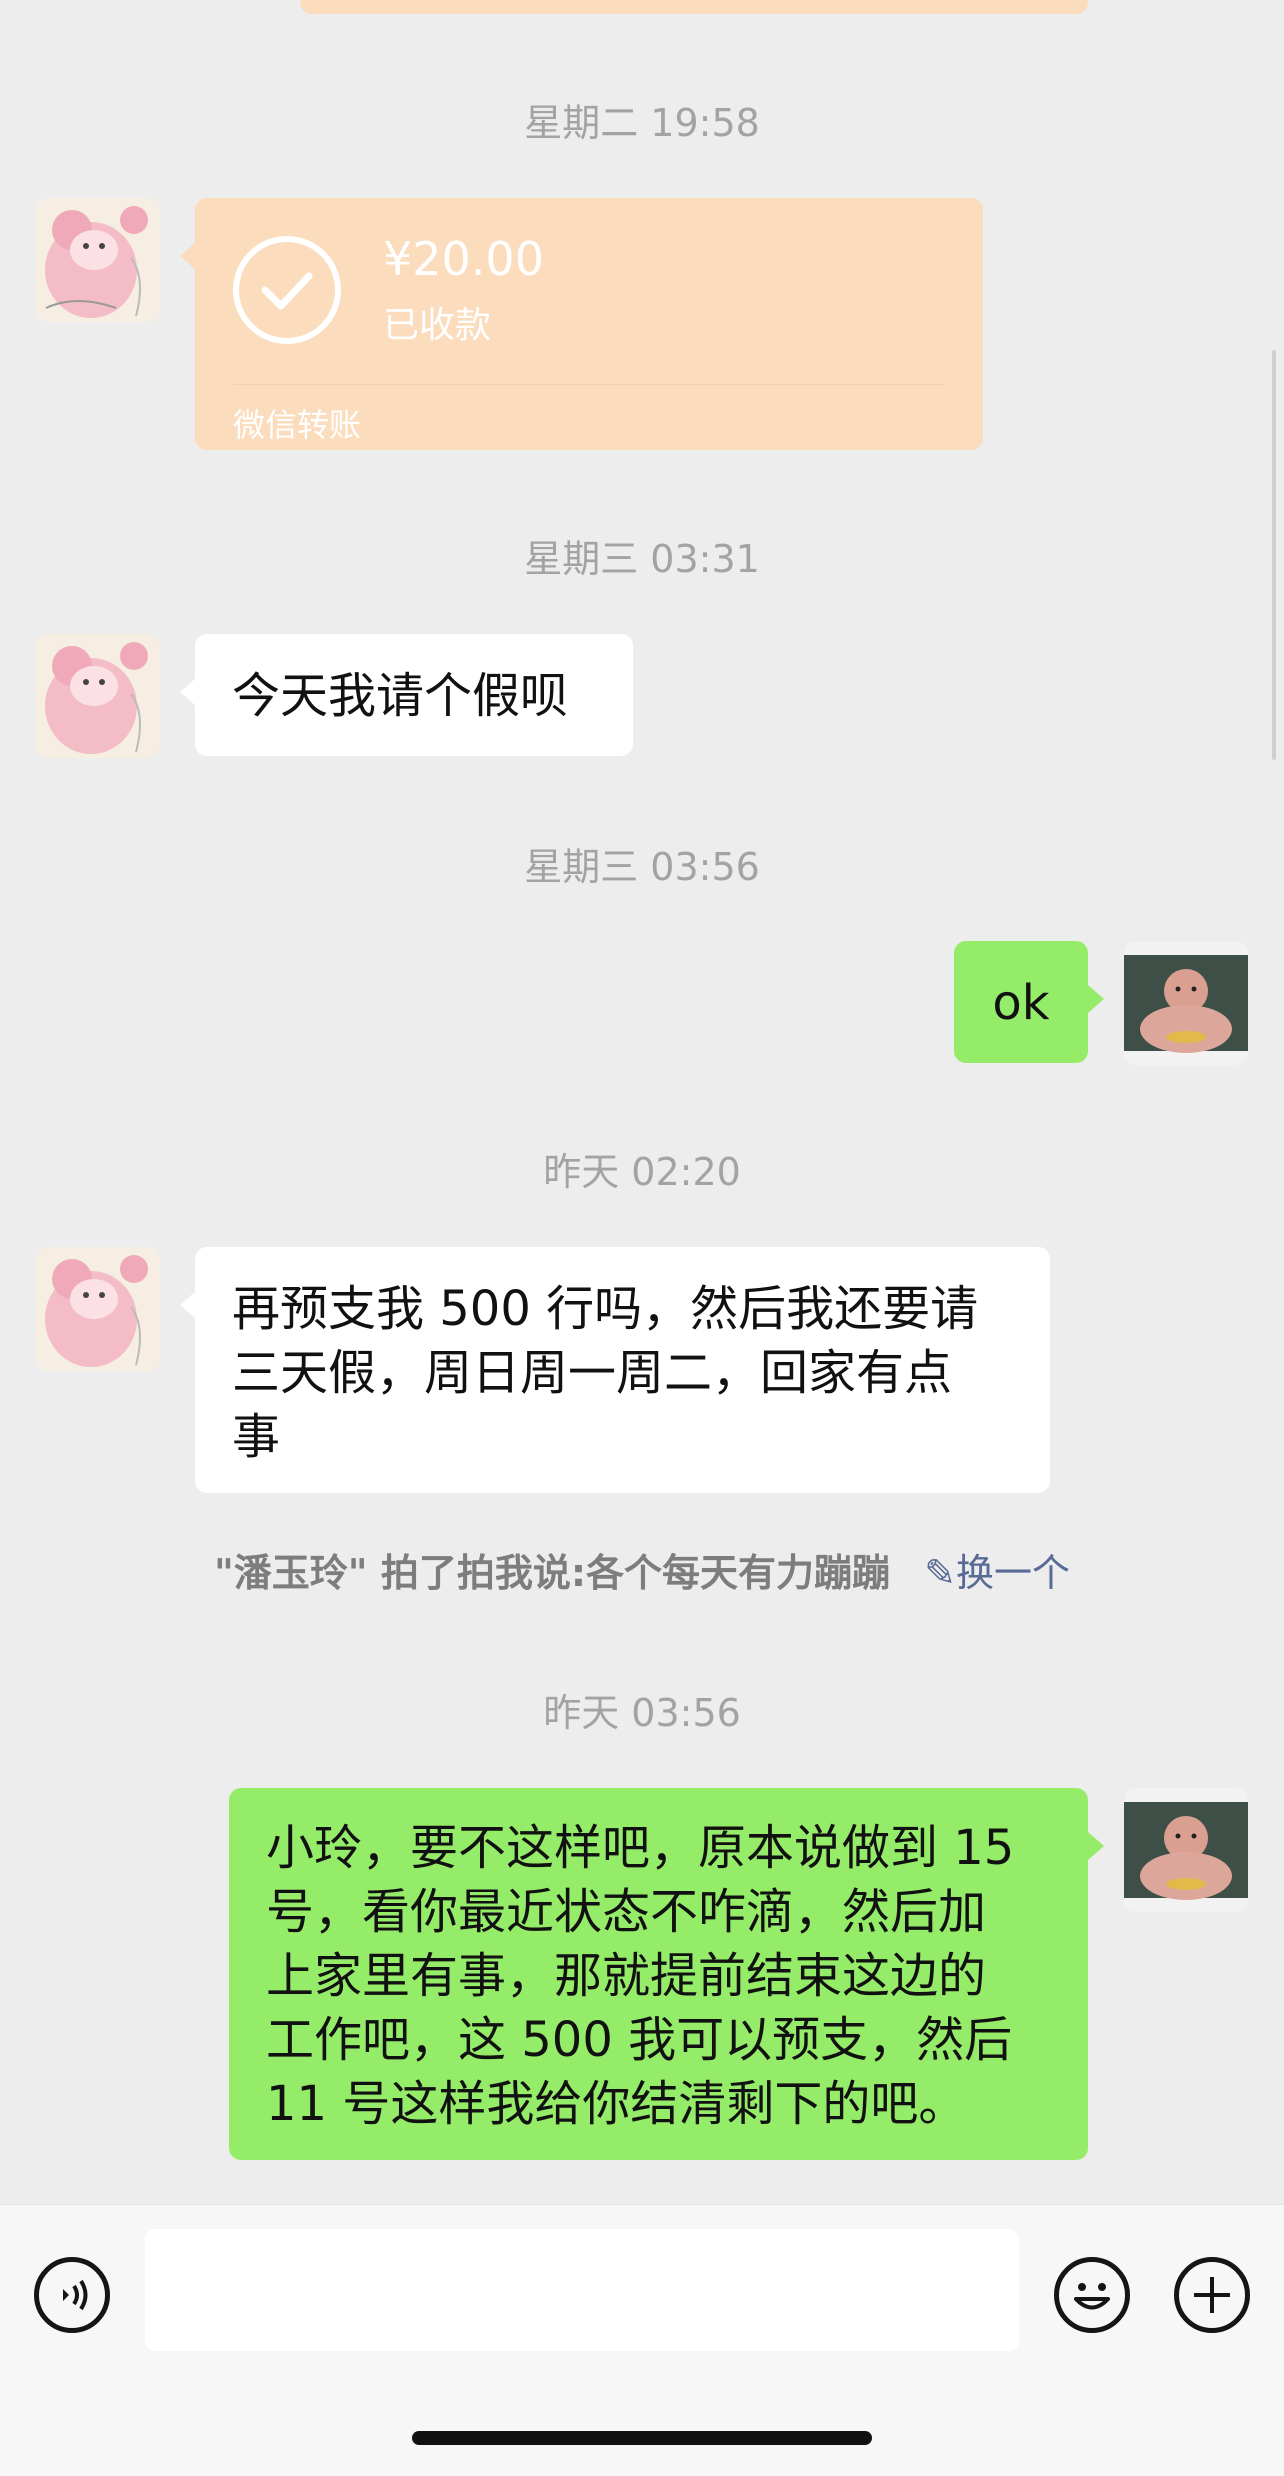 Image resolution: width=1284 pixels, height=2476 pixels. I want to click on message-line: 事, so click(256, 1437).